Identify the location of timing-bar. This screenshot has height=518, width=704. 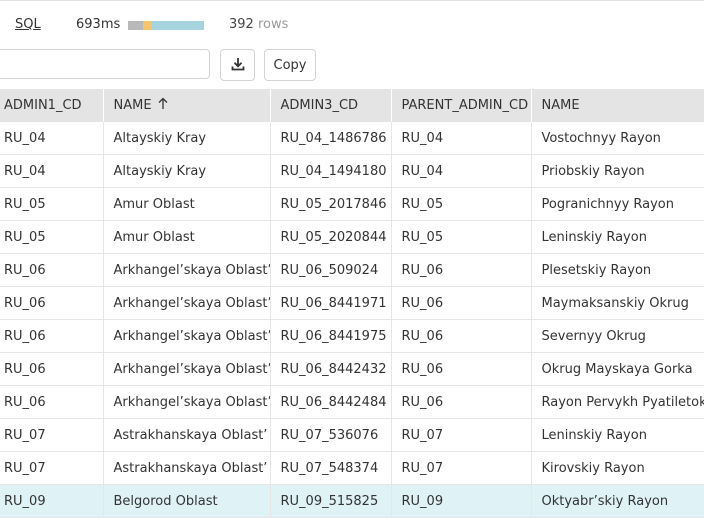
(166, 25).